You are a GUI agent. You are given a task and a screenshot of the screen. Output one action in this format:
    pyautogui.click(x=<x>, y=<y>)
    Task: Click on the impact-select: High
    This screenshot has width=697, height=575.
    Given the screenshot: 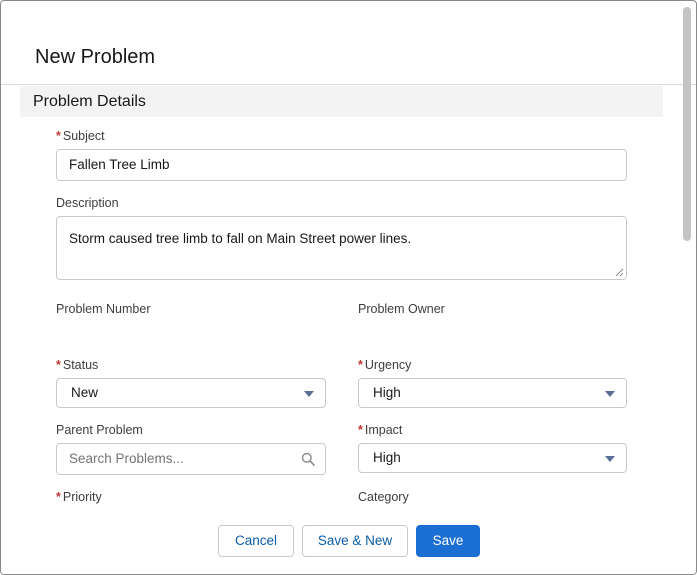 What is the action you would take?
    pyautogui.click(x=492, y=458)
    